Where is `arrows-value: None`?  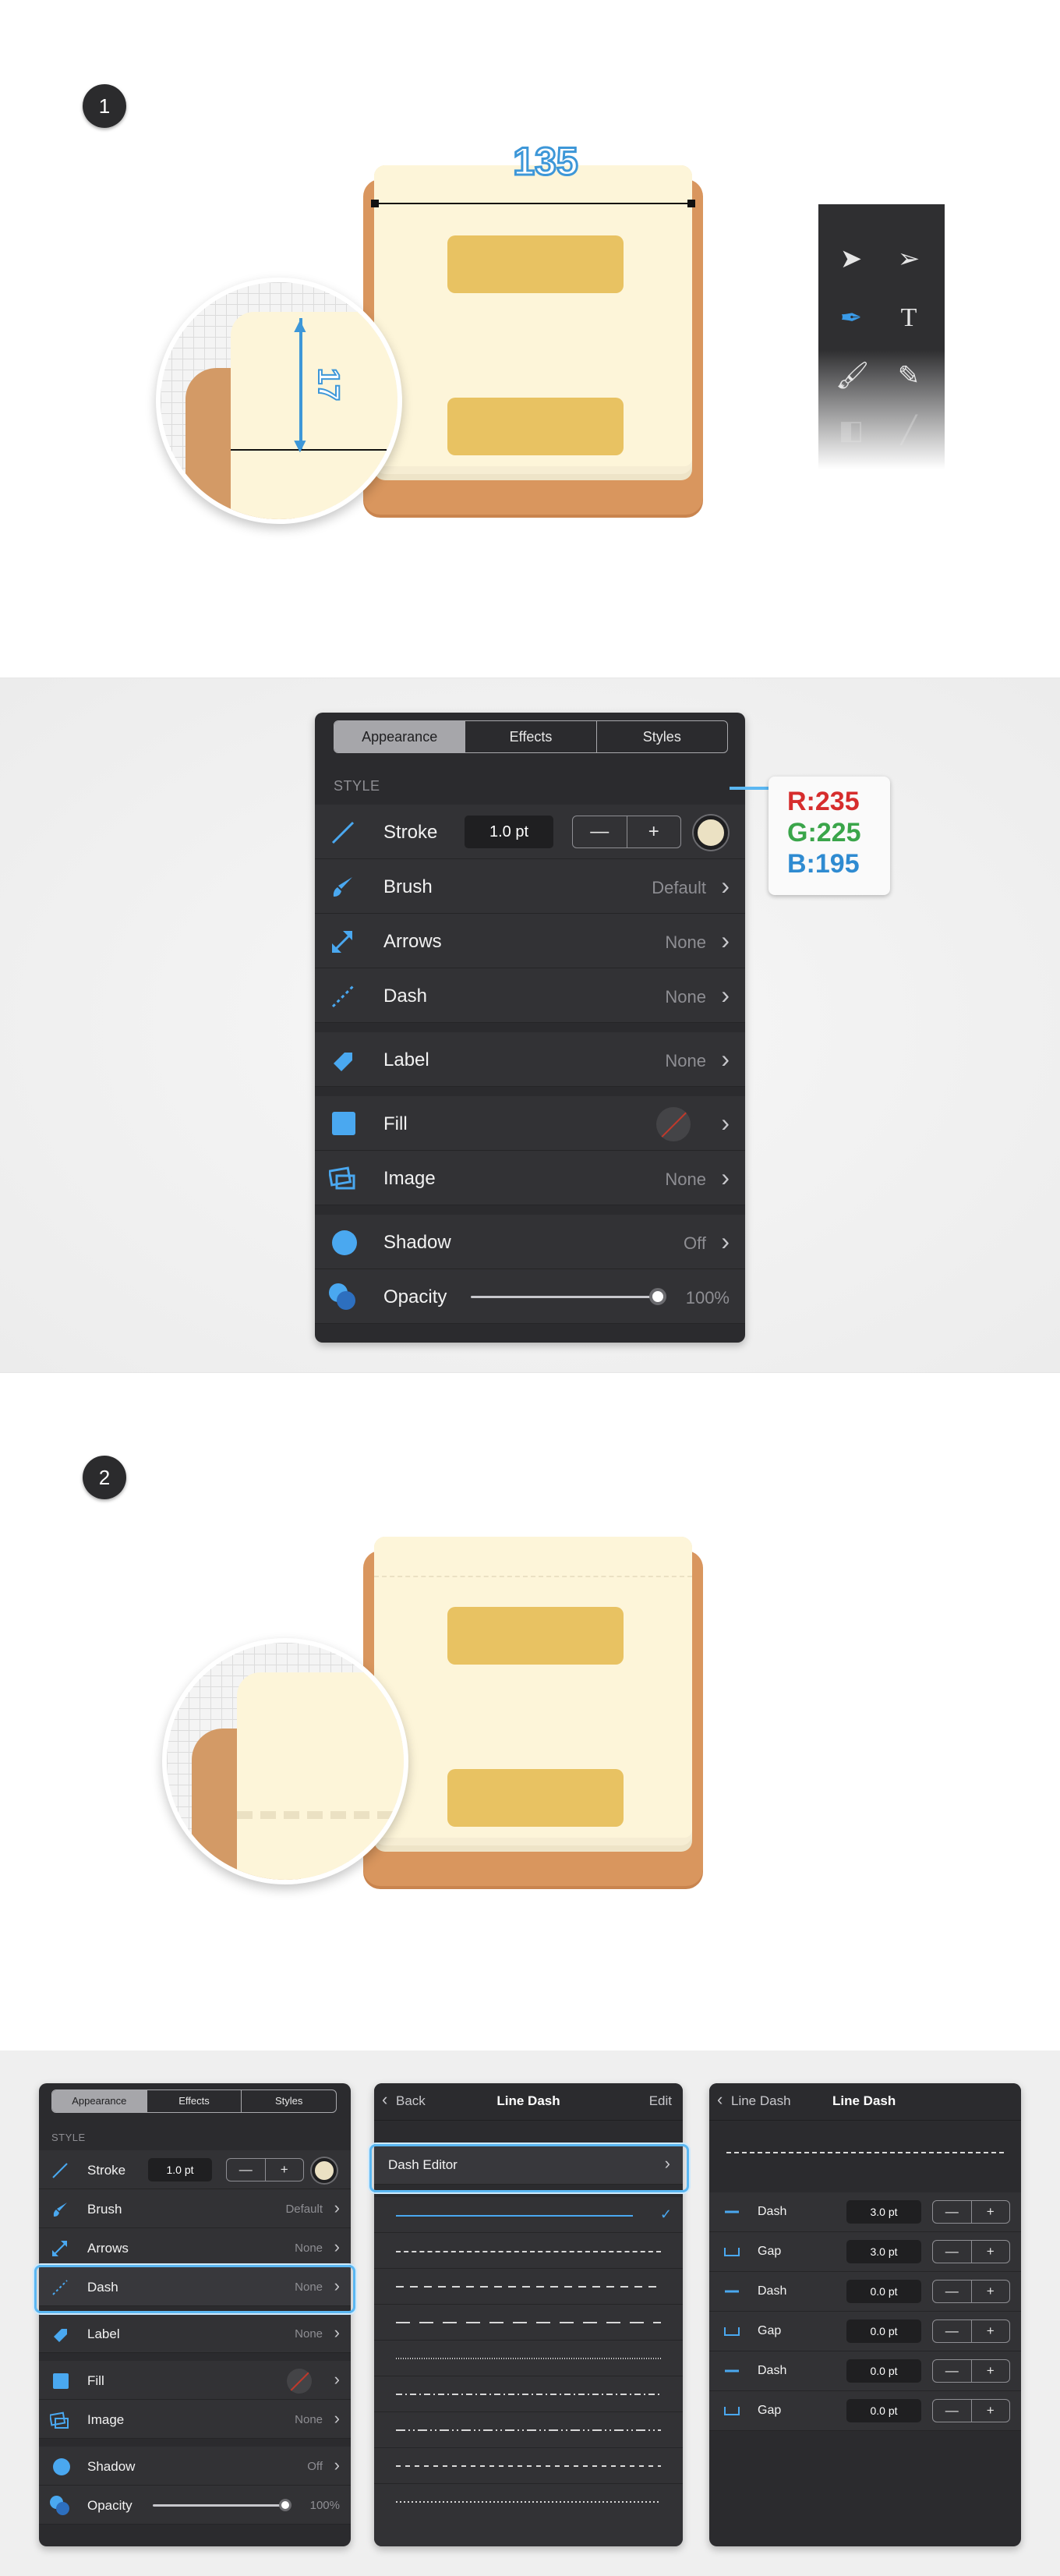
arrows-value: None is located at coordinates (309, 2248).